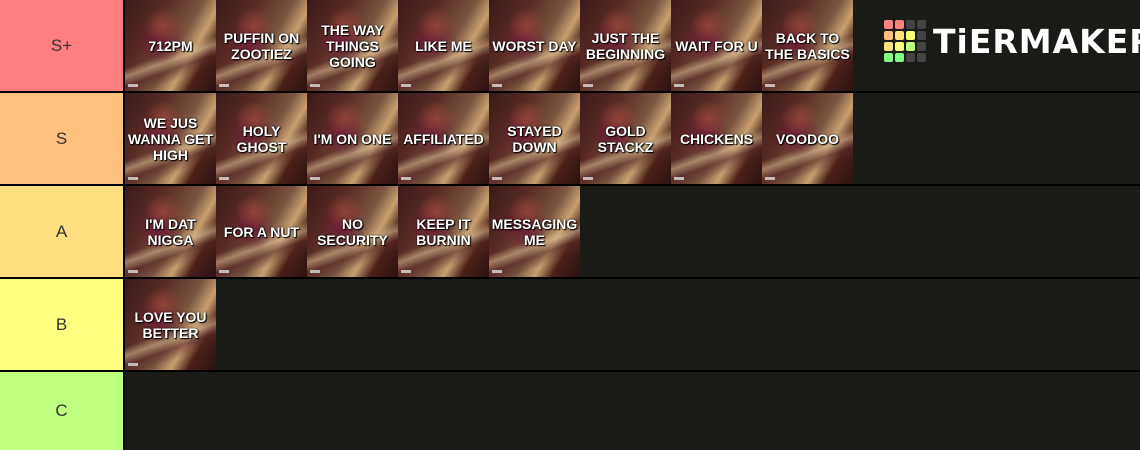  I want to click on tier-item-tile: NO SECURITY, so click(352, 231).